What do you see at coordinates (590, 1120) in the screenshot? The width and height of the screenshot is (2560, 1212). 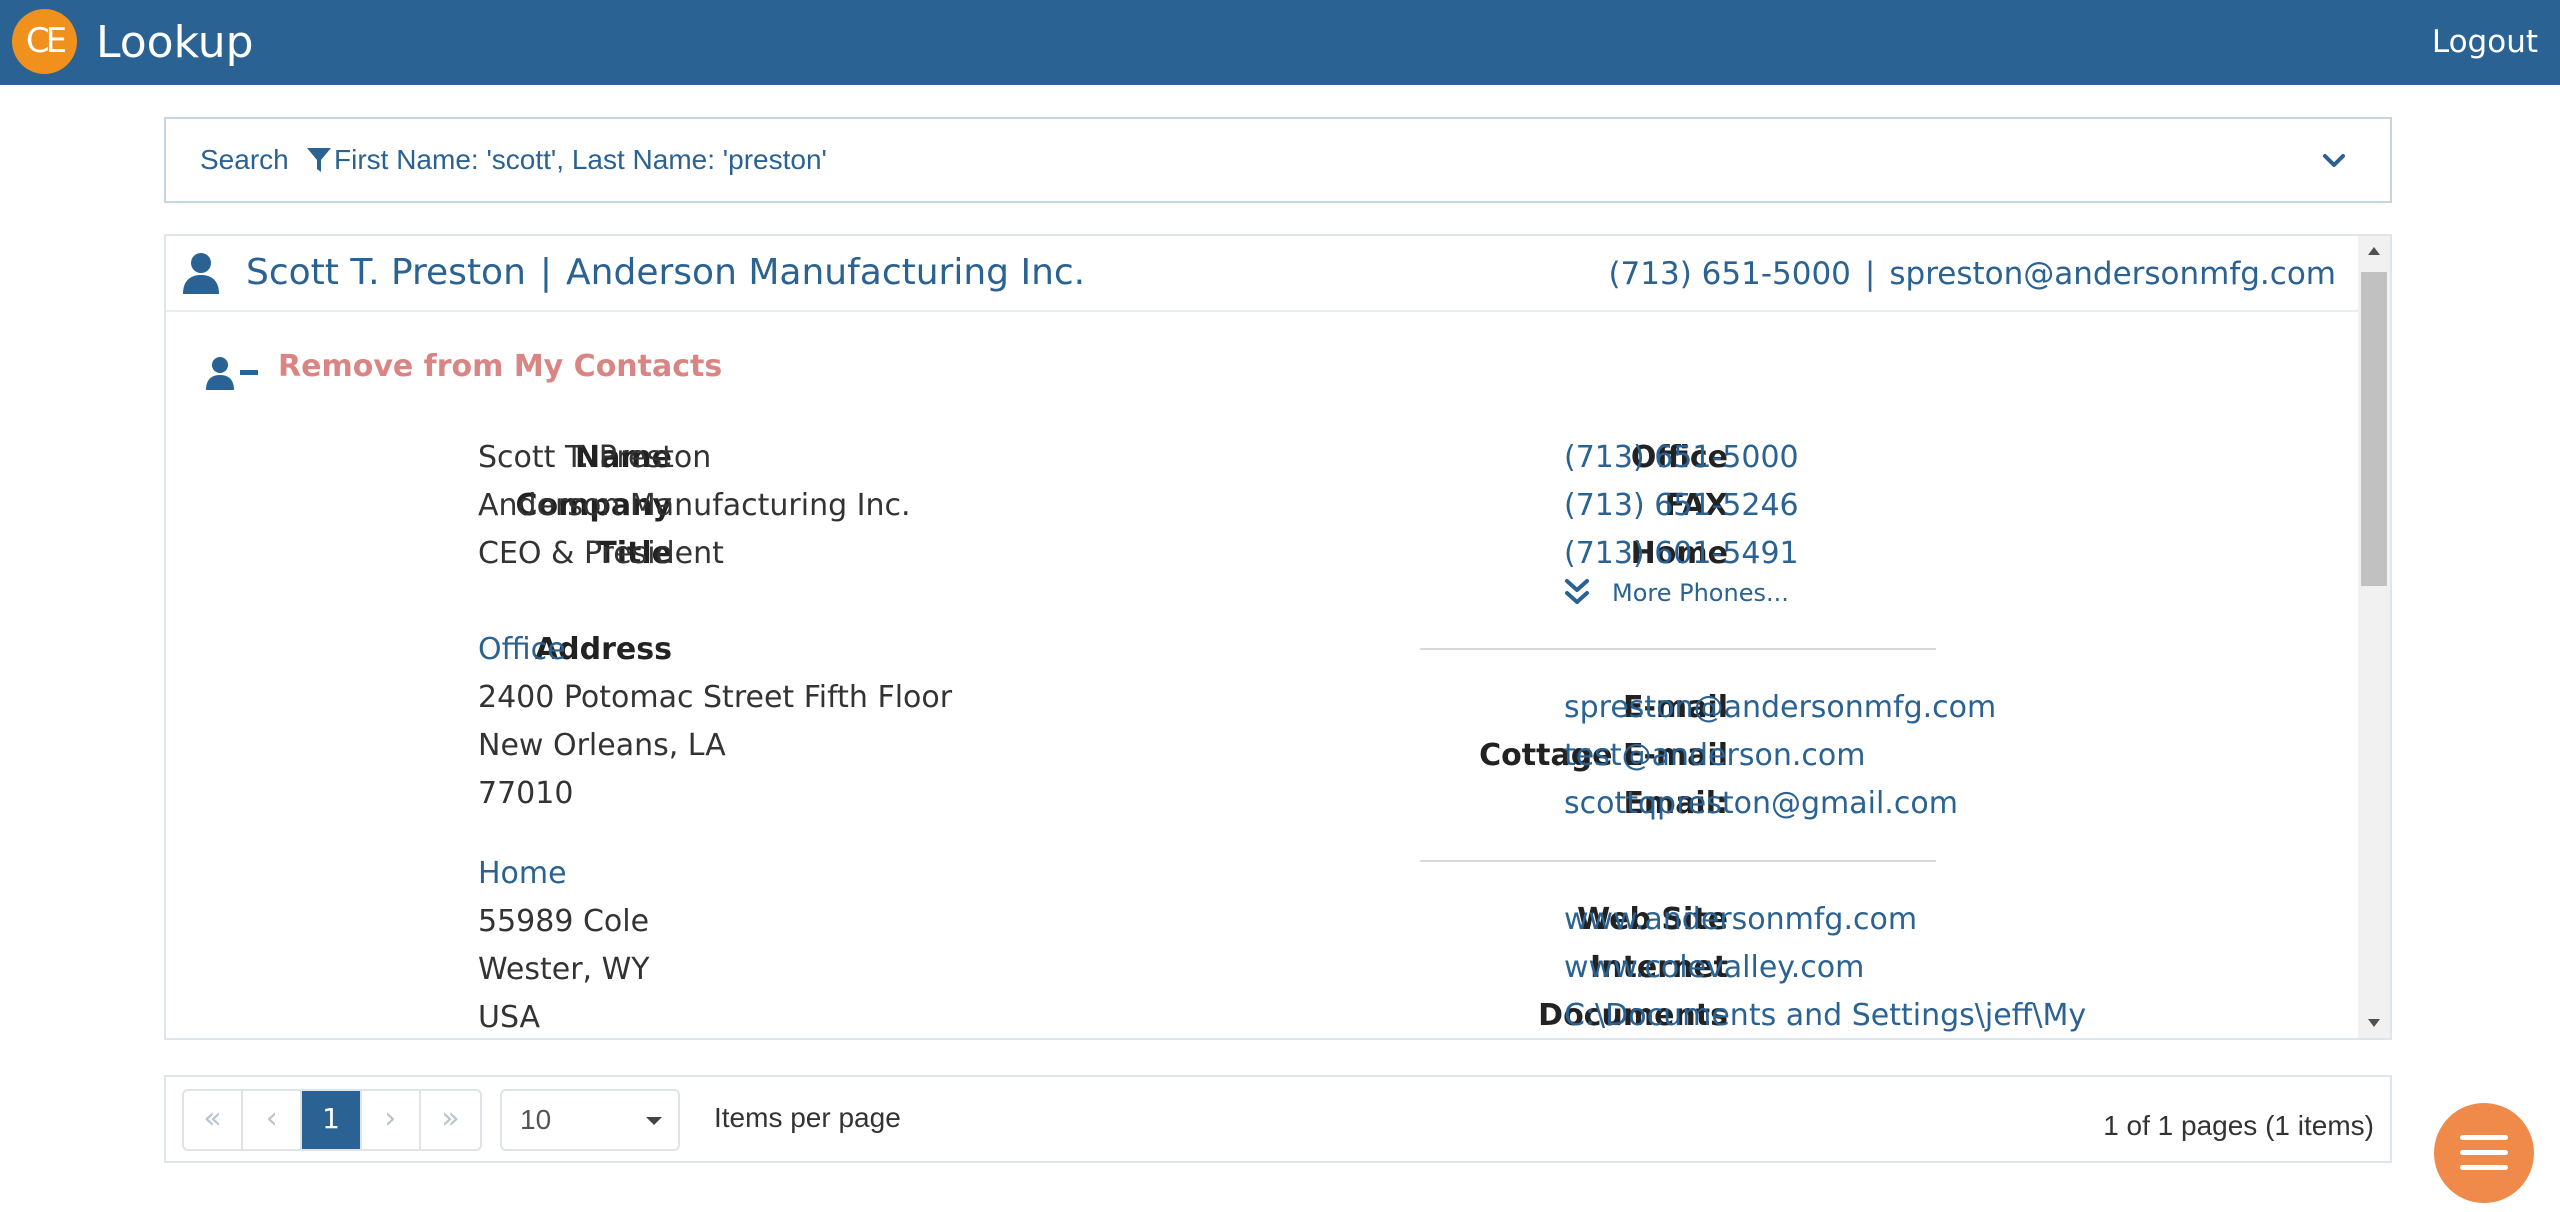 I see `page-size-select: 10` at bounding box center [590, 1120].